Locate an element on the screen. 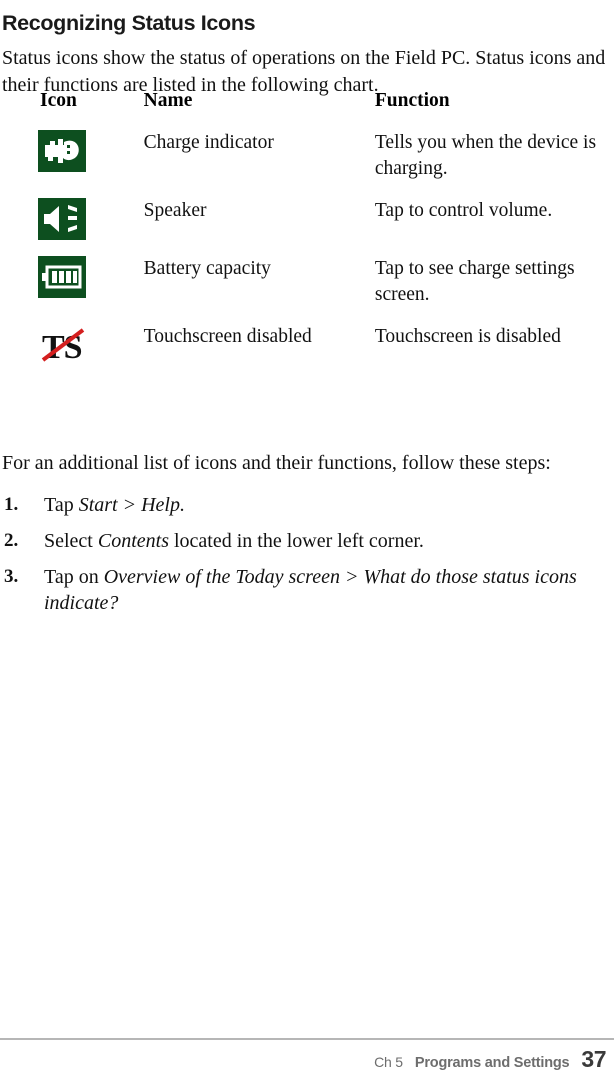 Image resolution: width=614 pixels, height=1073 pixels. column-header-function: Function is located at coordinates (412, 100).